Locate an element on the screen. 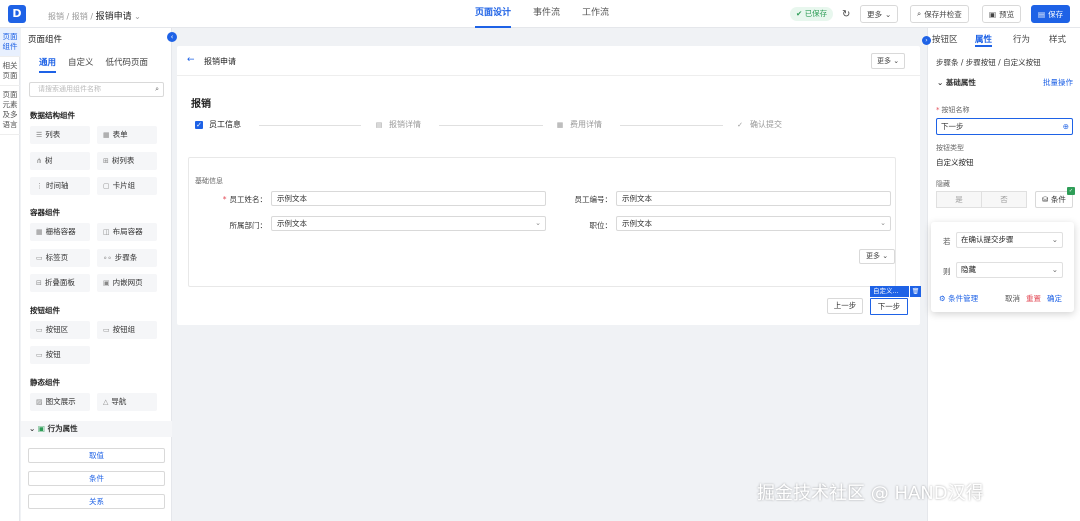  component-form: ▦ 表单 is located at coordinates (127, 135).